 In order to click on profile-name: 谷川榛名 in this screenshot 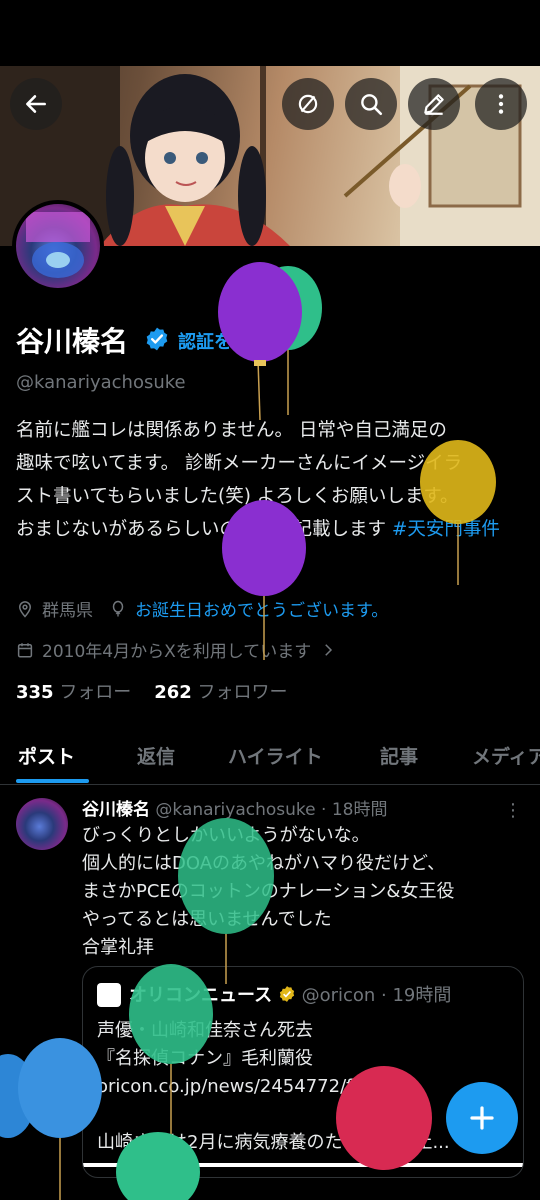, I will do `click(72, 341)`.